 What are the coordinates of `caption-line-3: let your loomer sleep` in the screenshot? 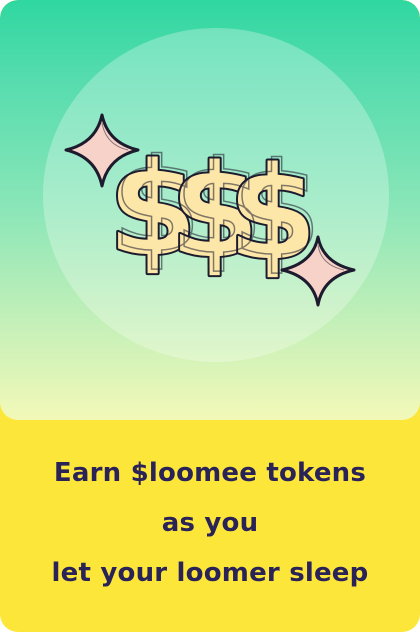 It's located at (210, 573).